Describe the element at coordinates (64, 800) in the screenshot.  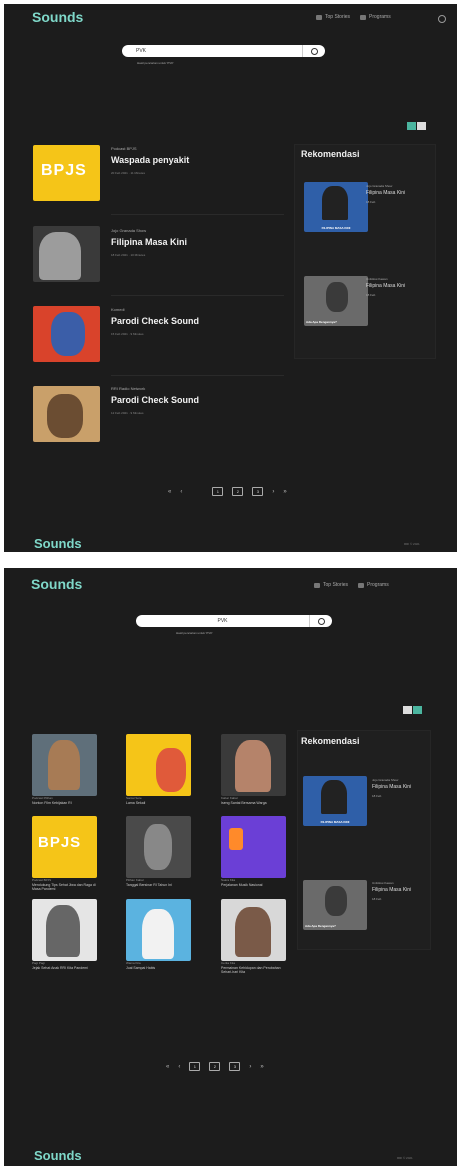
I see `grid-caption: Podcast Pilihan Nonton Film Kebijakan RI` at that location.